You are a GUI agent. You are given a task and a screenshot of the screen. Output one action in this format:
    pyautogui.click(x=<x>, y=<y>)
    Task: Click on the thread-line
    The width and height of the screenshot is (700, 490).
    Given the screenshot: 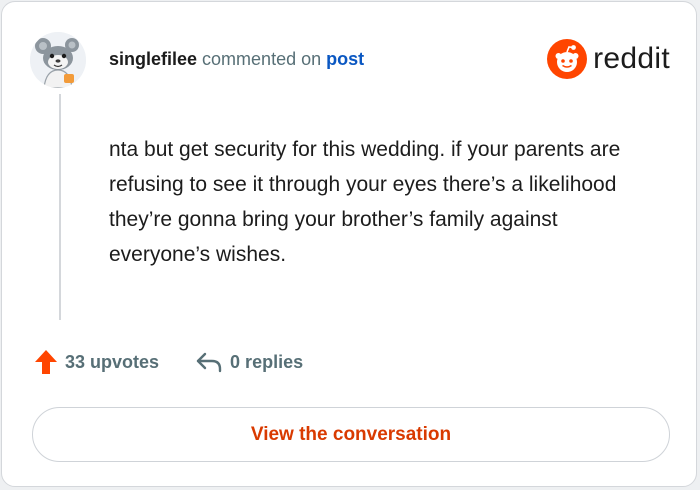 What is the action you would take?
    pyautogui.click(x=60, y=207)
    